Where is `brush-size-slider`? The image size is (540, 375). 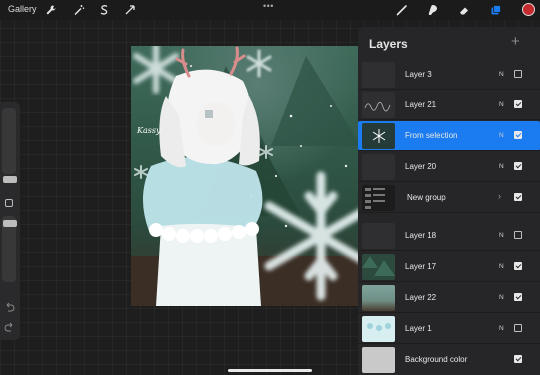
brush-size-slider is located at coordinates (9, 145).